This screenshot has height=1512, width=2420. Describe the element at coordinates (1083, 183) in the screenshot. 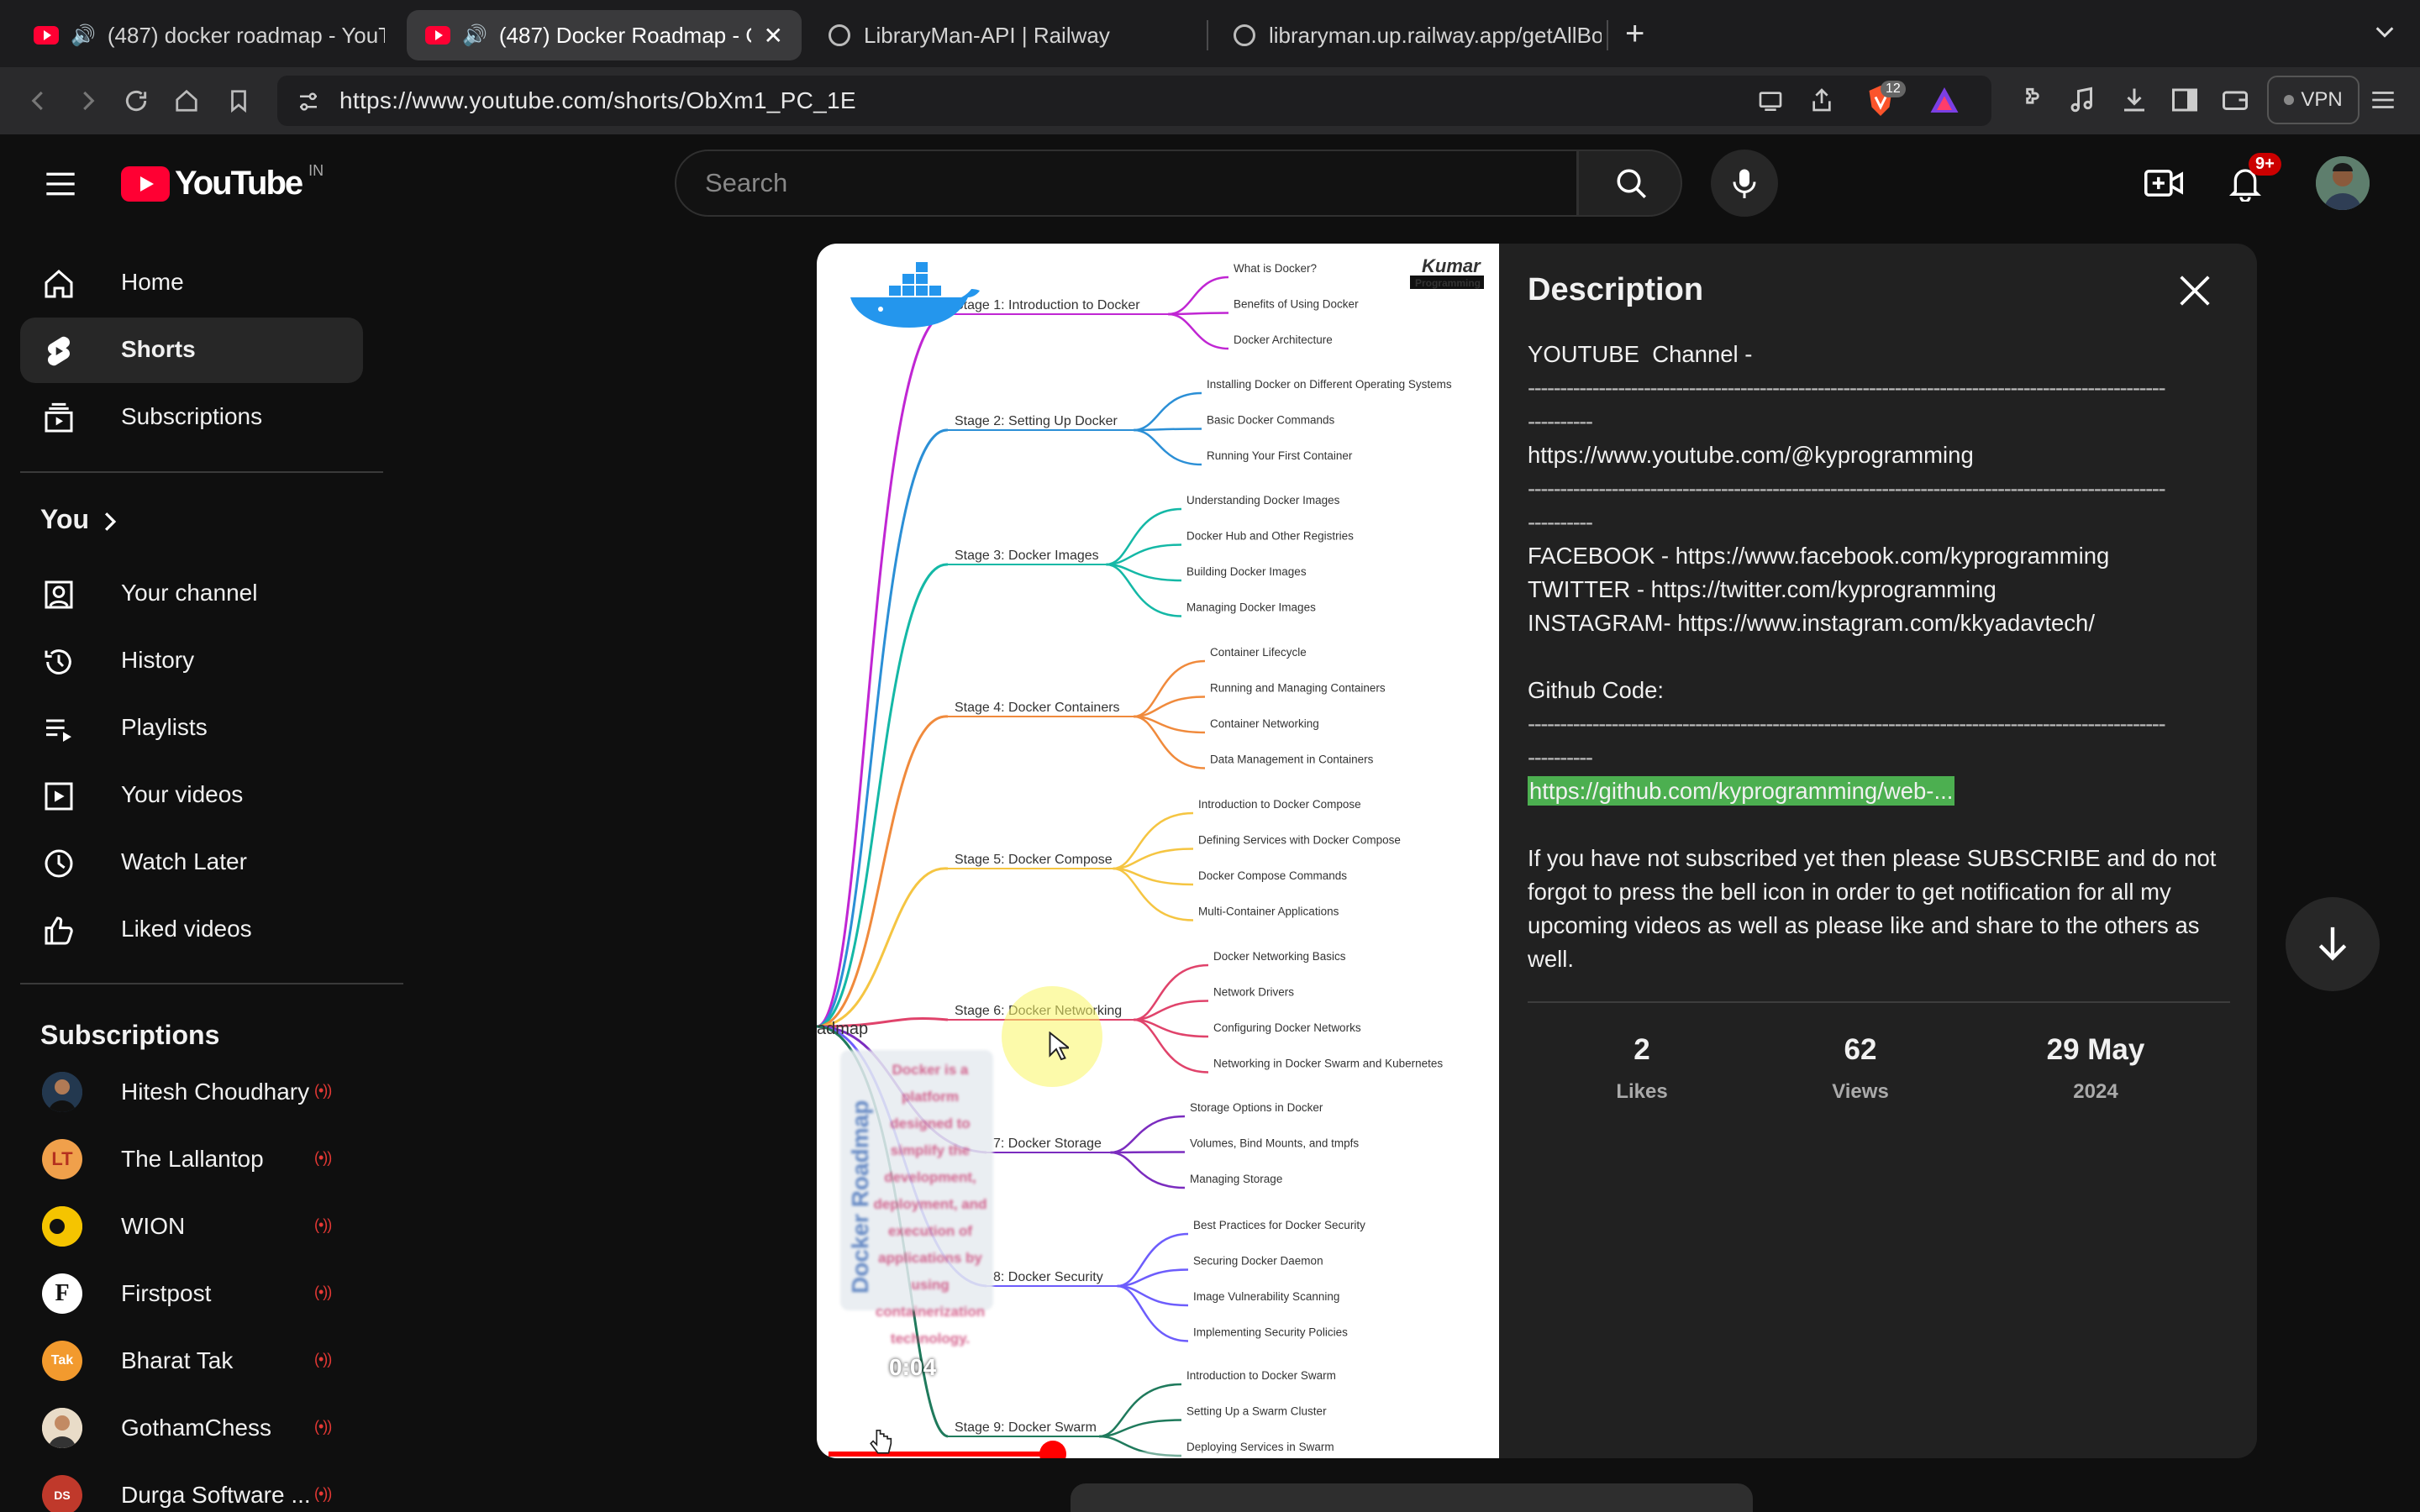

I see `search-input` at that location.